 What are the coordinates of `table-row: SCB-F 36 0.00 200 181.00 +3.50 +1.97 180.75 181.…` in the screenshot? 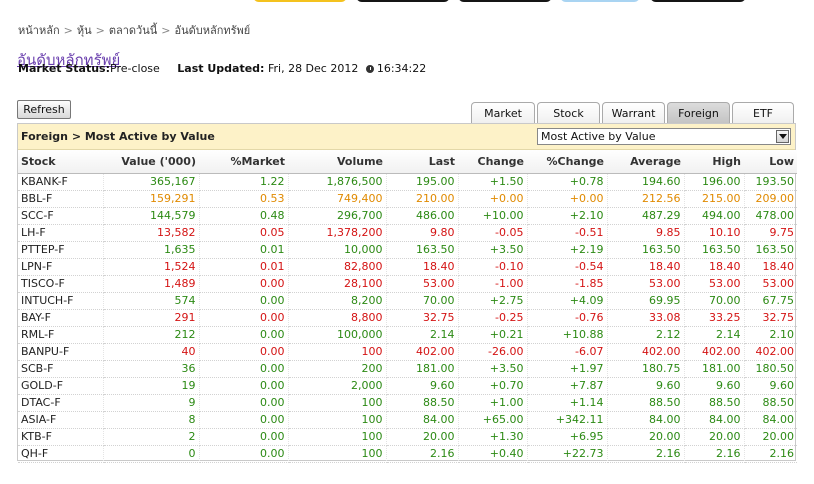 It's located at (407, 369).